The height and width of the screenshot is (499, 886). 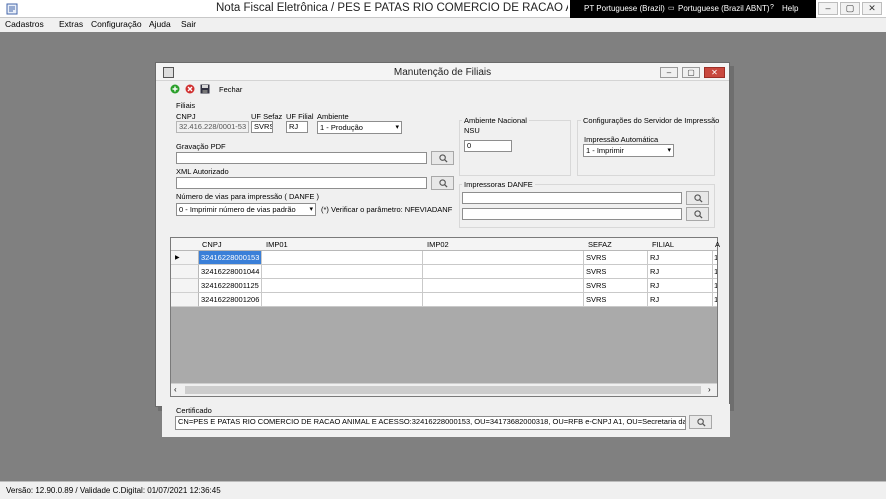 What do you see at coordinates (185, 258) in the screenshot?
I see `row-header: ▶` at bounding box center [185, 258].